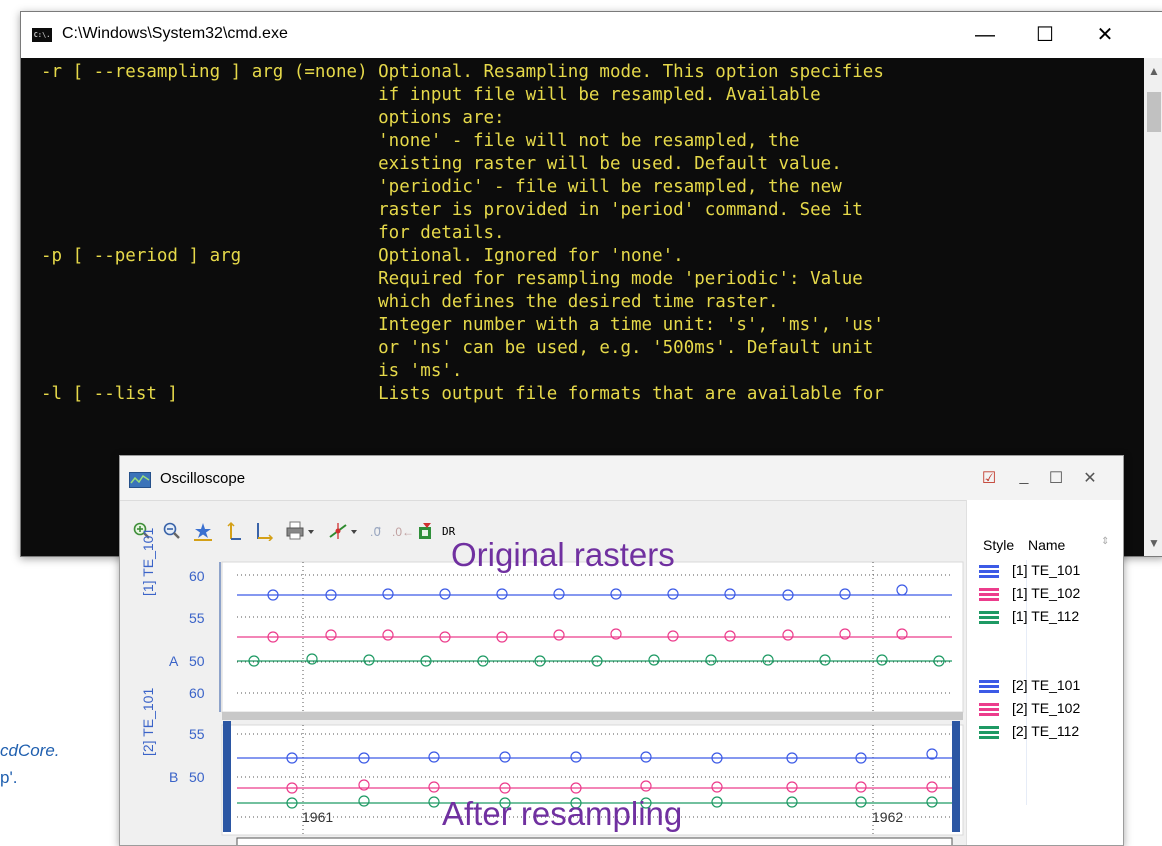 The image size is (1162, 846). What do you see at coordinates (203, 478) in the screenshot?
I see `oscilloscope-title: Oscilloscope` at bounding box center [203, 478].